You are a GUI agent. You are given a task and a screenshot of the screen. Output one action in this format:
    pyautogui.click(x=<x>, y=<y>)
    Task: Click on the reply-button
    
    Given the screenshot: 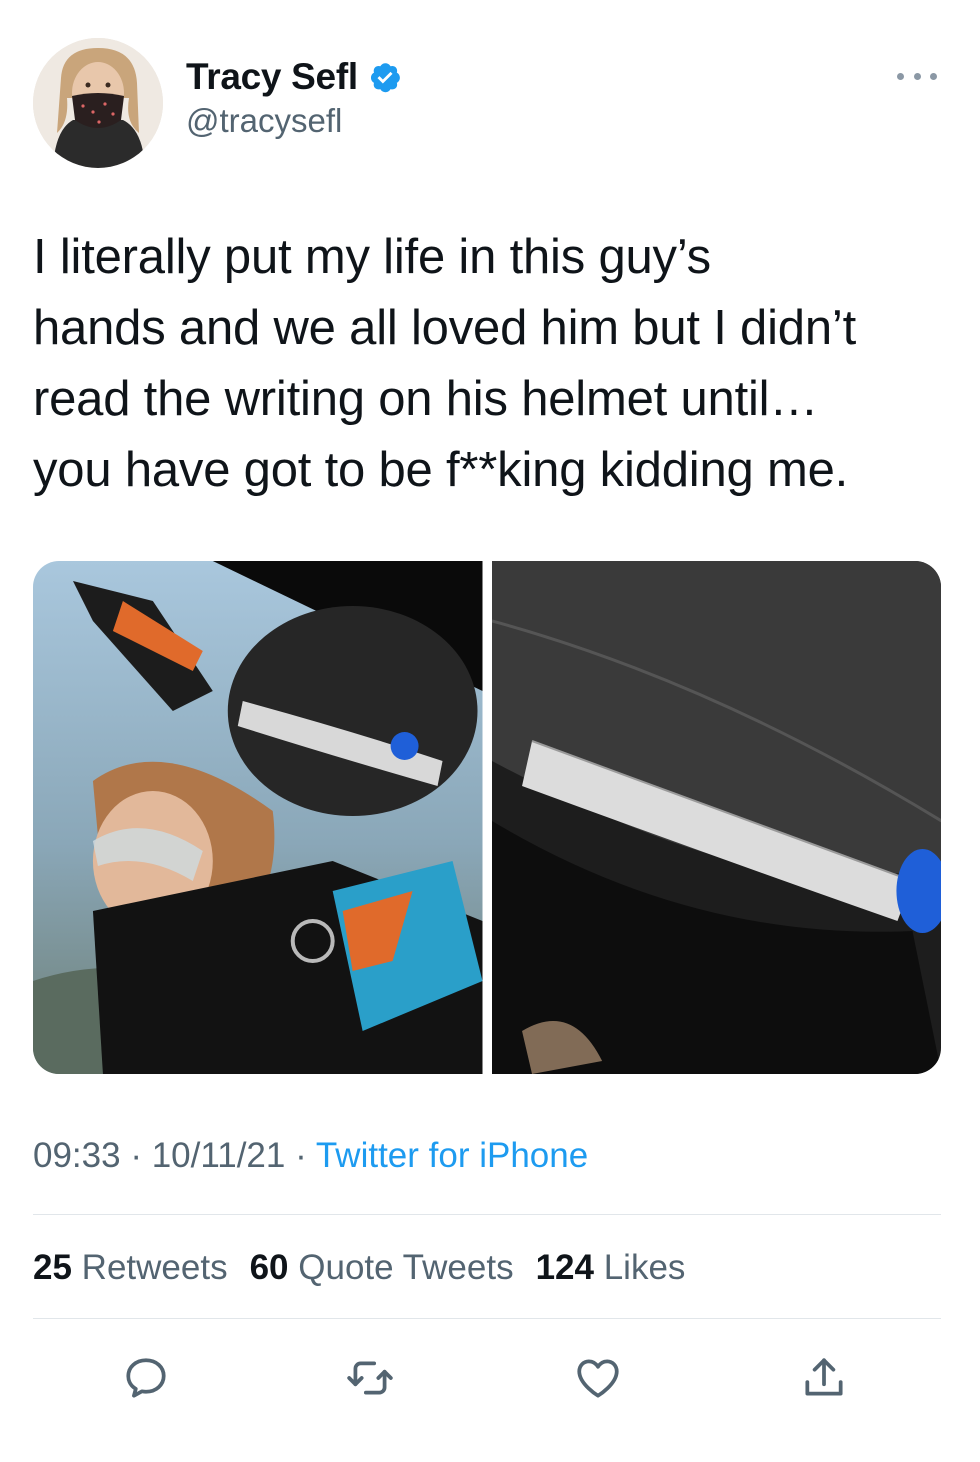 What is the action you would take?
    pyautogui.click(x=146, y=1378)
    